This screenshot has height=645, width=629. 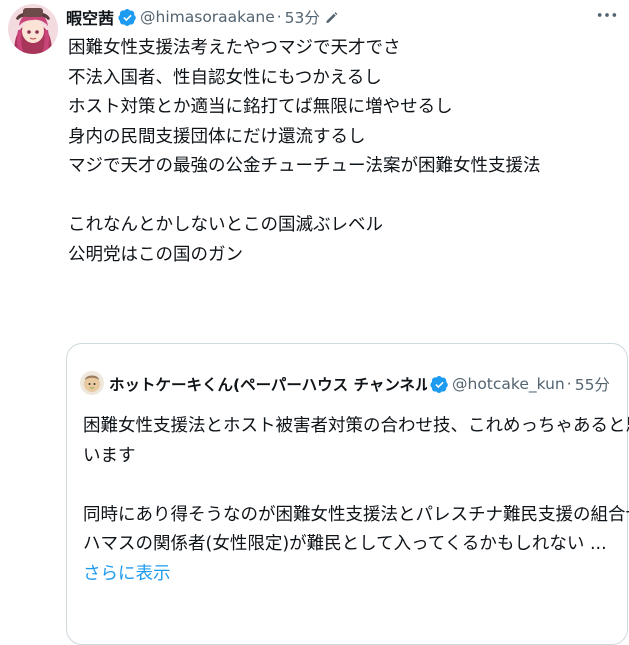 What do you see at coordinates (356, 426) in the screenshot?
I see `quoted-text-line: 困難女性支援法とホスト被害者対策の合わせ技、これめっちゃあると思` at bounding box center [356, 426].